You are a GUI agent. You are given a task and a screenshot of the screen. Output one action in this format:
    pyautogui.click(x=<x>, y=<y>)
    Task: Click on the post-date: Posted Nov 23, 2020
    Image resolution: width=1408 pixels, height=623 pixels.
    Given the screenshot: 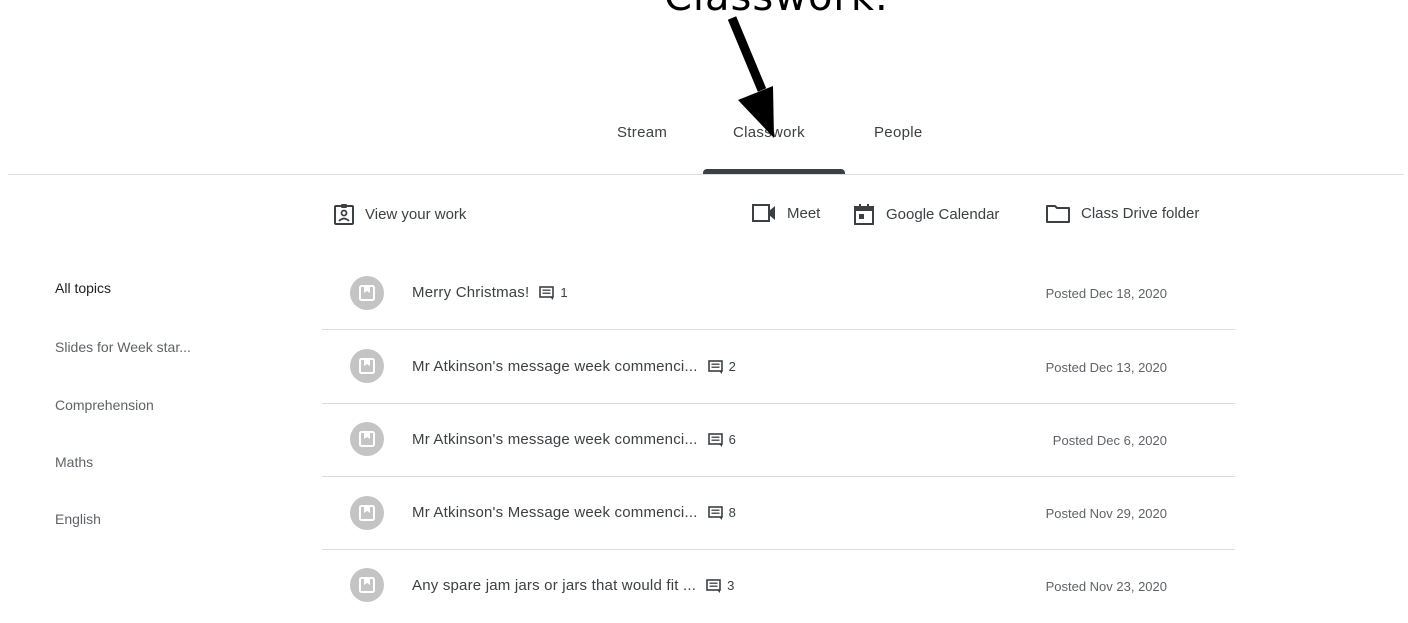 What is the action you would take?
    pyautogui.click(x=1106, y=586)
    